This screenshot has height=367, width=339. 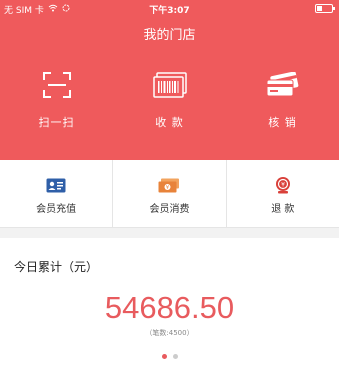 I want to click on receive-payment-label: 收 款, so click(x=169, y=122).